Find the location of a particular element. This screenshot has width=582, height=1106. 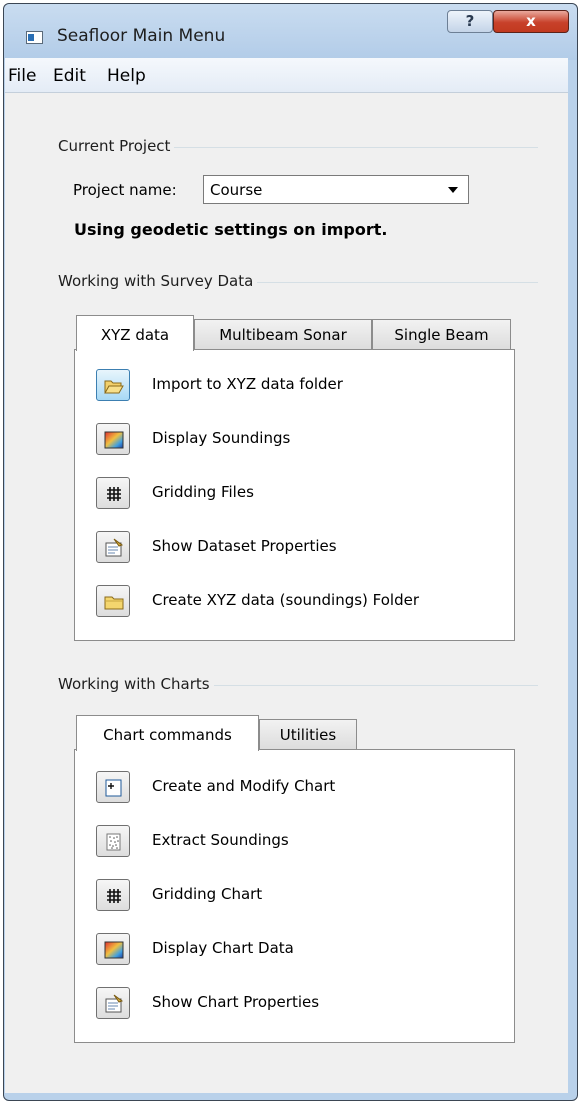

charts-group-title: Working with Charts is located at coordinates (136, 684).